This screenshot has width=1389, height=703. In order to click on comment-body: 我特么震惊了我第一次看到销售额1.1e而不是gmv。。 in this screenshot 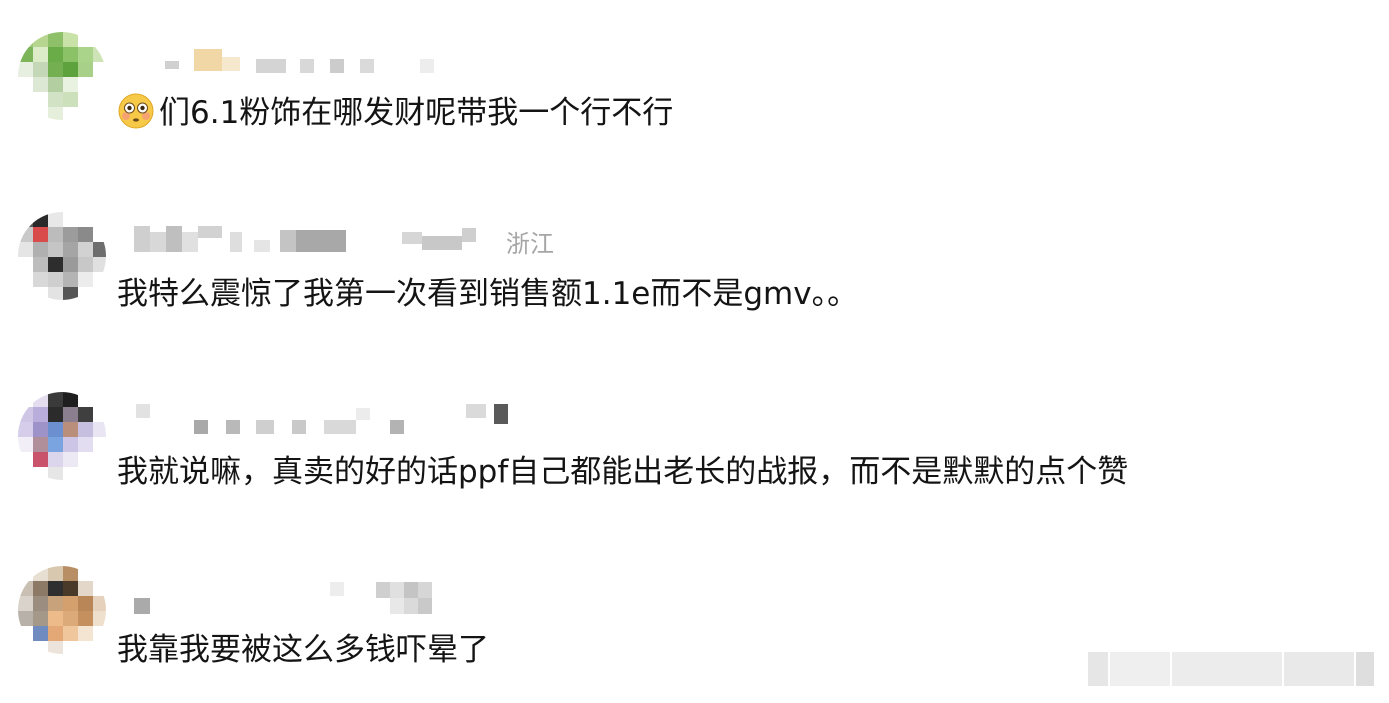, I will do `click(488, 294)`.